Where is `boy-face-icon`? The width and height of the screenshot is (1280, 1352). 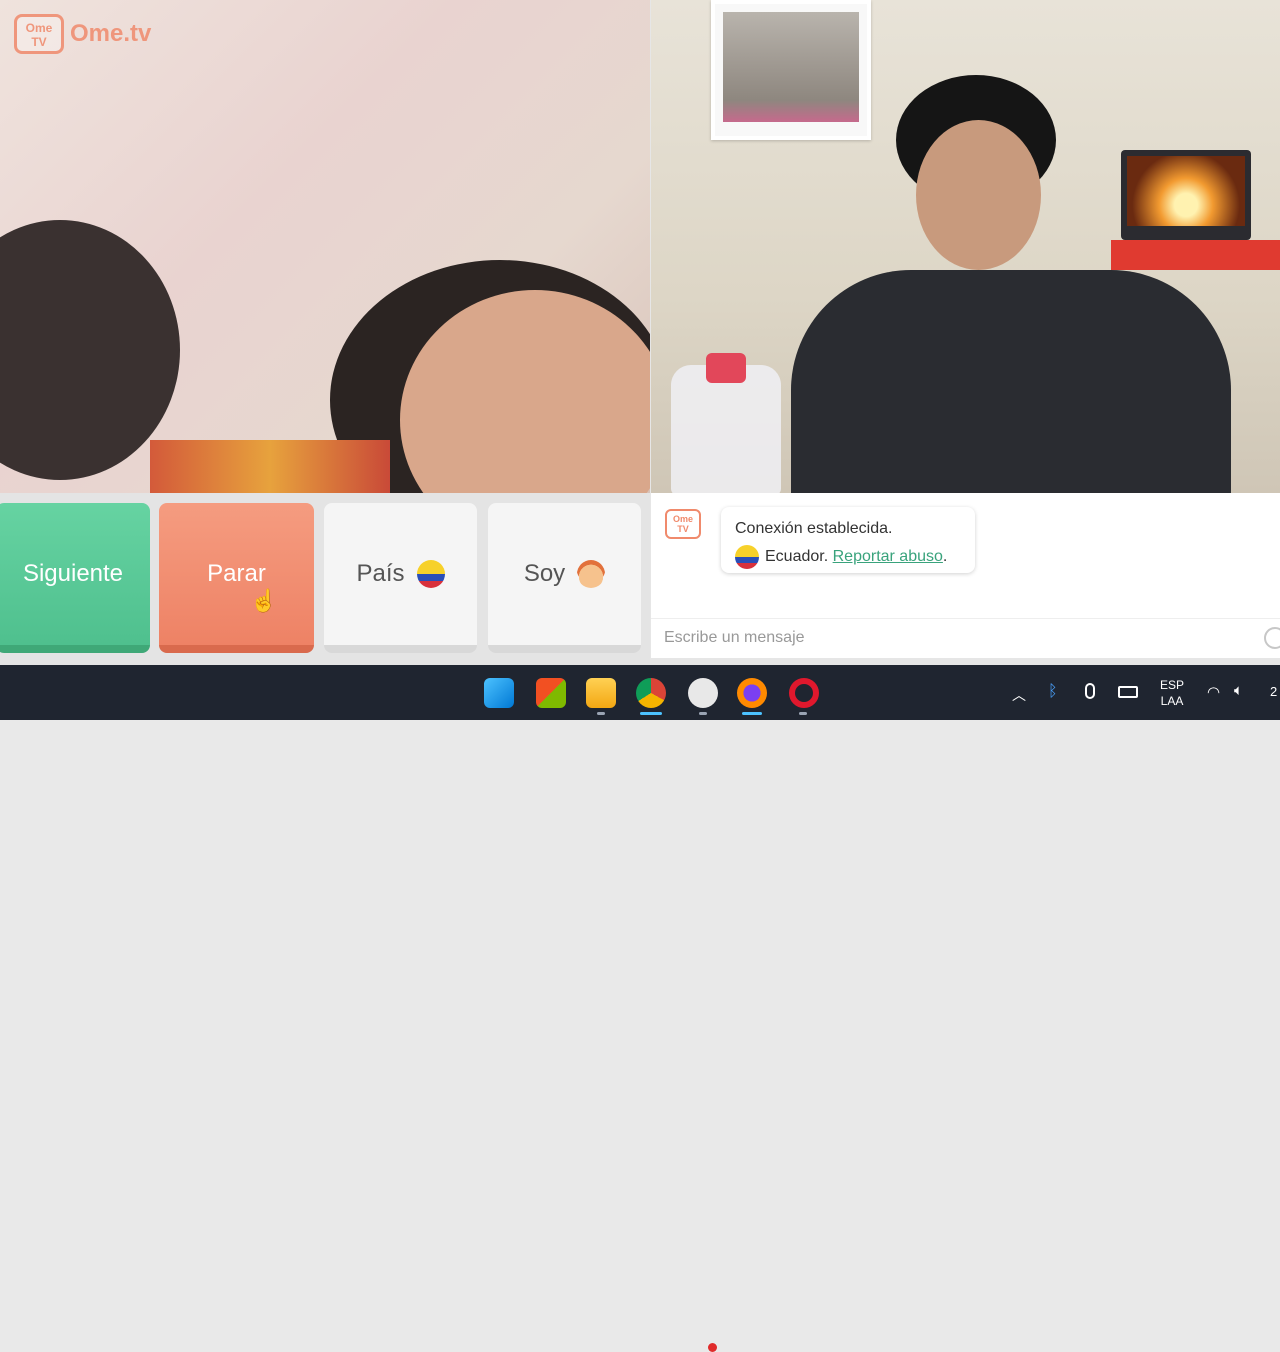
boy-face-icon is located at coordinates (591, 574).